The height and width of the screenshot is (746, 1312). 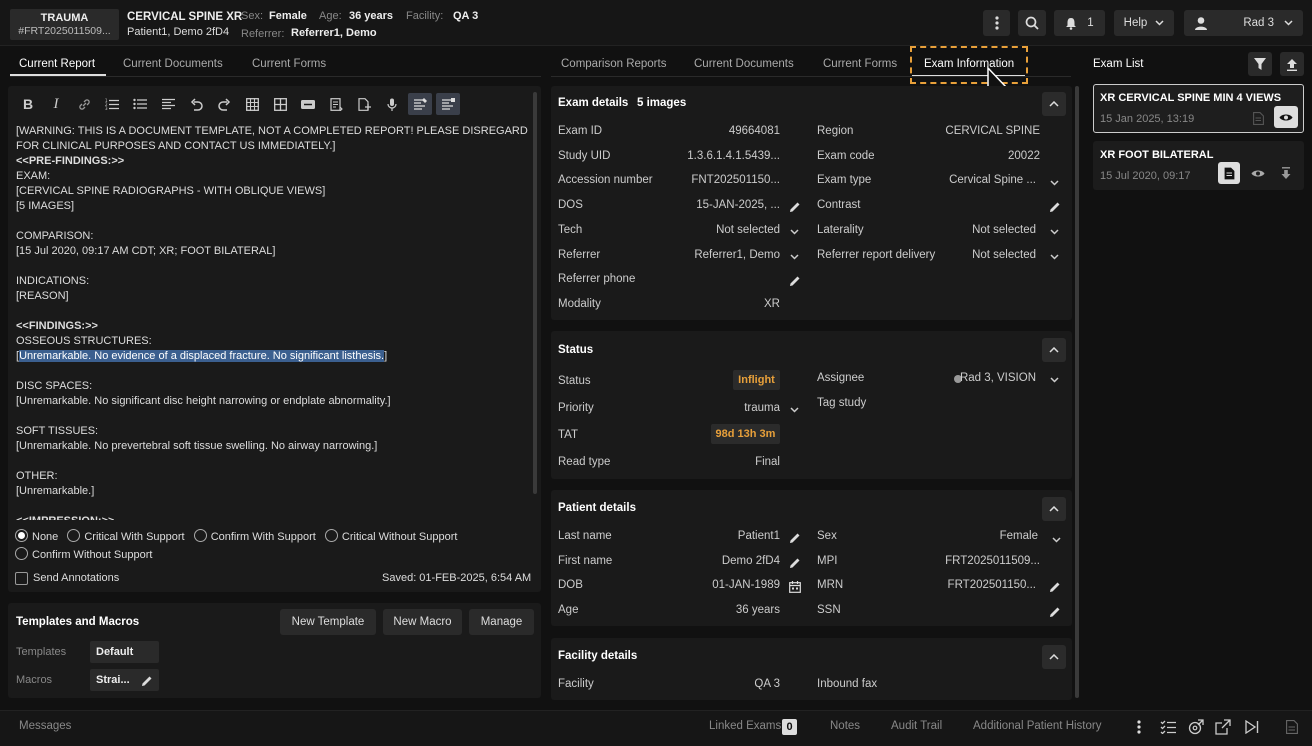 What do you see at coordinates (1286, 173) in the screenshot?
I see `download-icon` at bounding box center [1286, 173].